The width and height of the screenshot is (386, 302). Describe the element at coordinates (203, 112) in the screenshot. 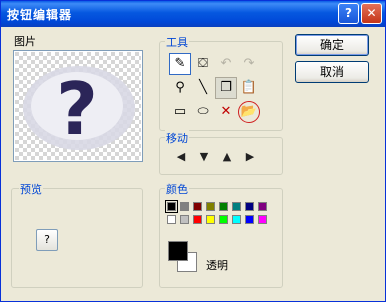

I see `ellipse-icon: ⬭` at that location.